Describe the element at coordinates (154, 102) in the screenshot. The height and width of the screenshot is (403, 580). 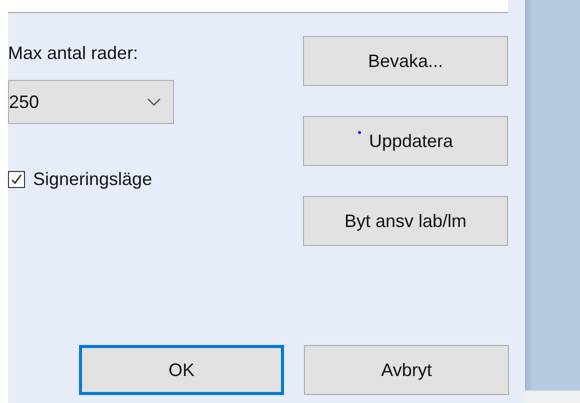
I see `chevron-down-icon` at that location.